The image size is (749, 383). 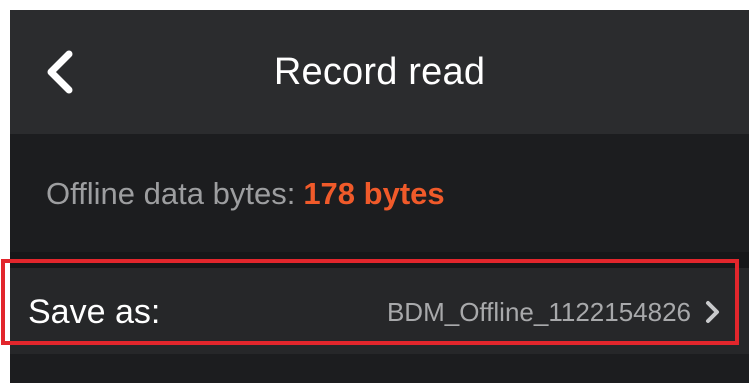 I want to click on offline-data-text: Offline data bytes: 178 bytes, so click(x=245, y=194).